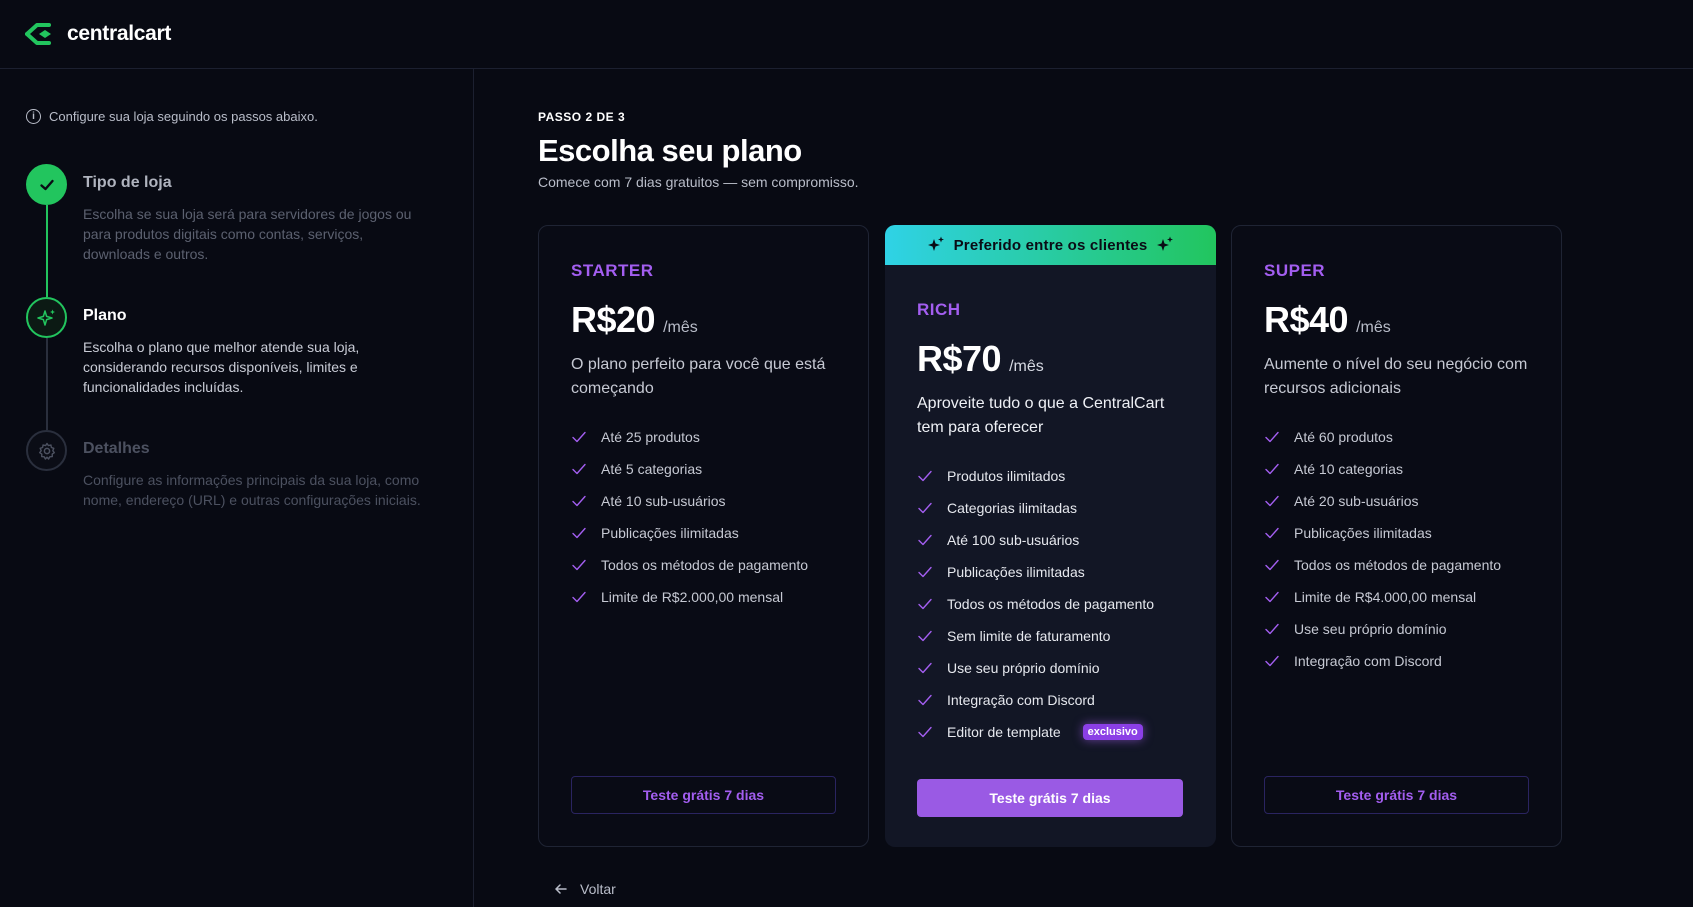 Image resolution: width=1693 pixels, height=907 pixels. I want to click on step-connector, so click(47, 384).